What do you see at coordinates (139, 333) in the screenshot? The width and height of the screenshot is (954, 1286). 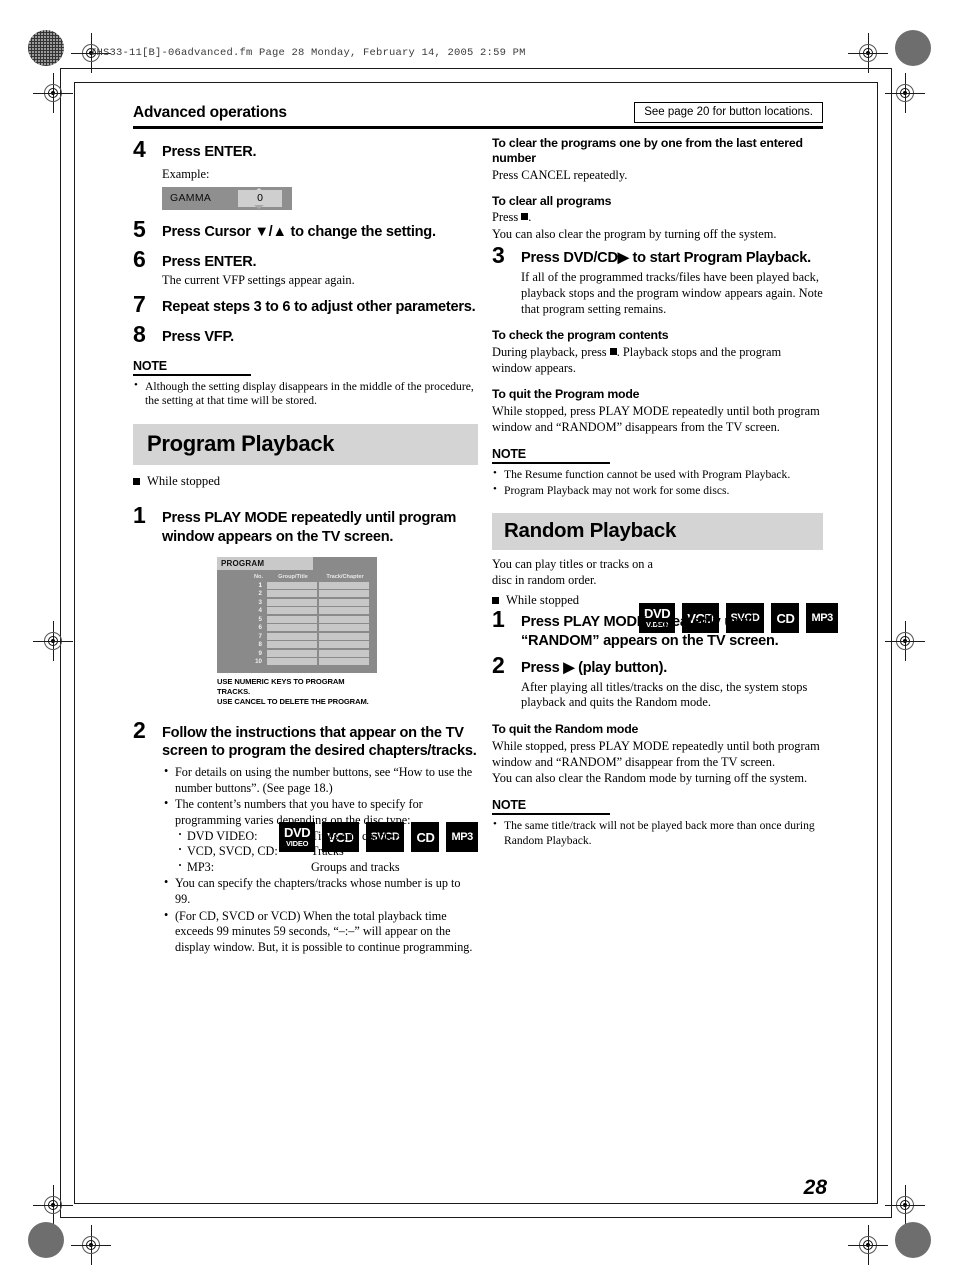 I see `step-number: 8` at bounding box center [139, 333].